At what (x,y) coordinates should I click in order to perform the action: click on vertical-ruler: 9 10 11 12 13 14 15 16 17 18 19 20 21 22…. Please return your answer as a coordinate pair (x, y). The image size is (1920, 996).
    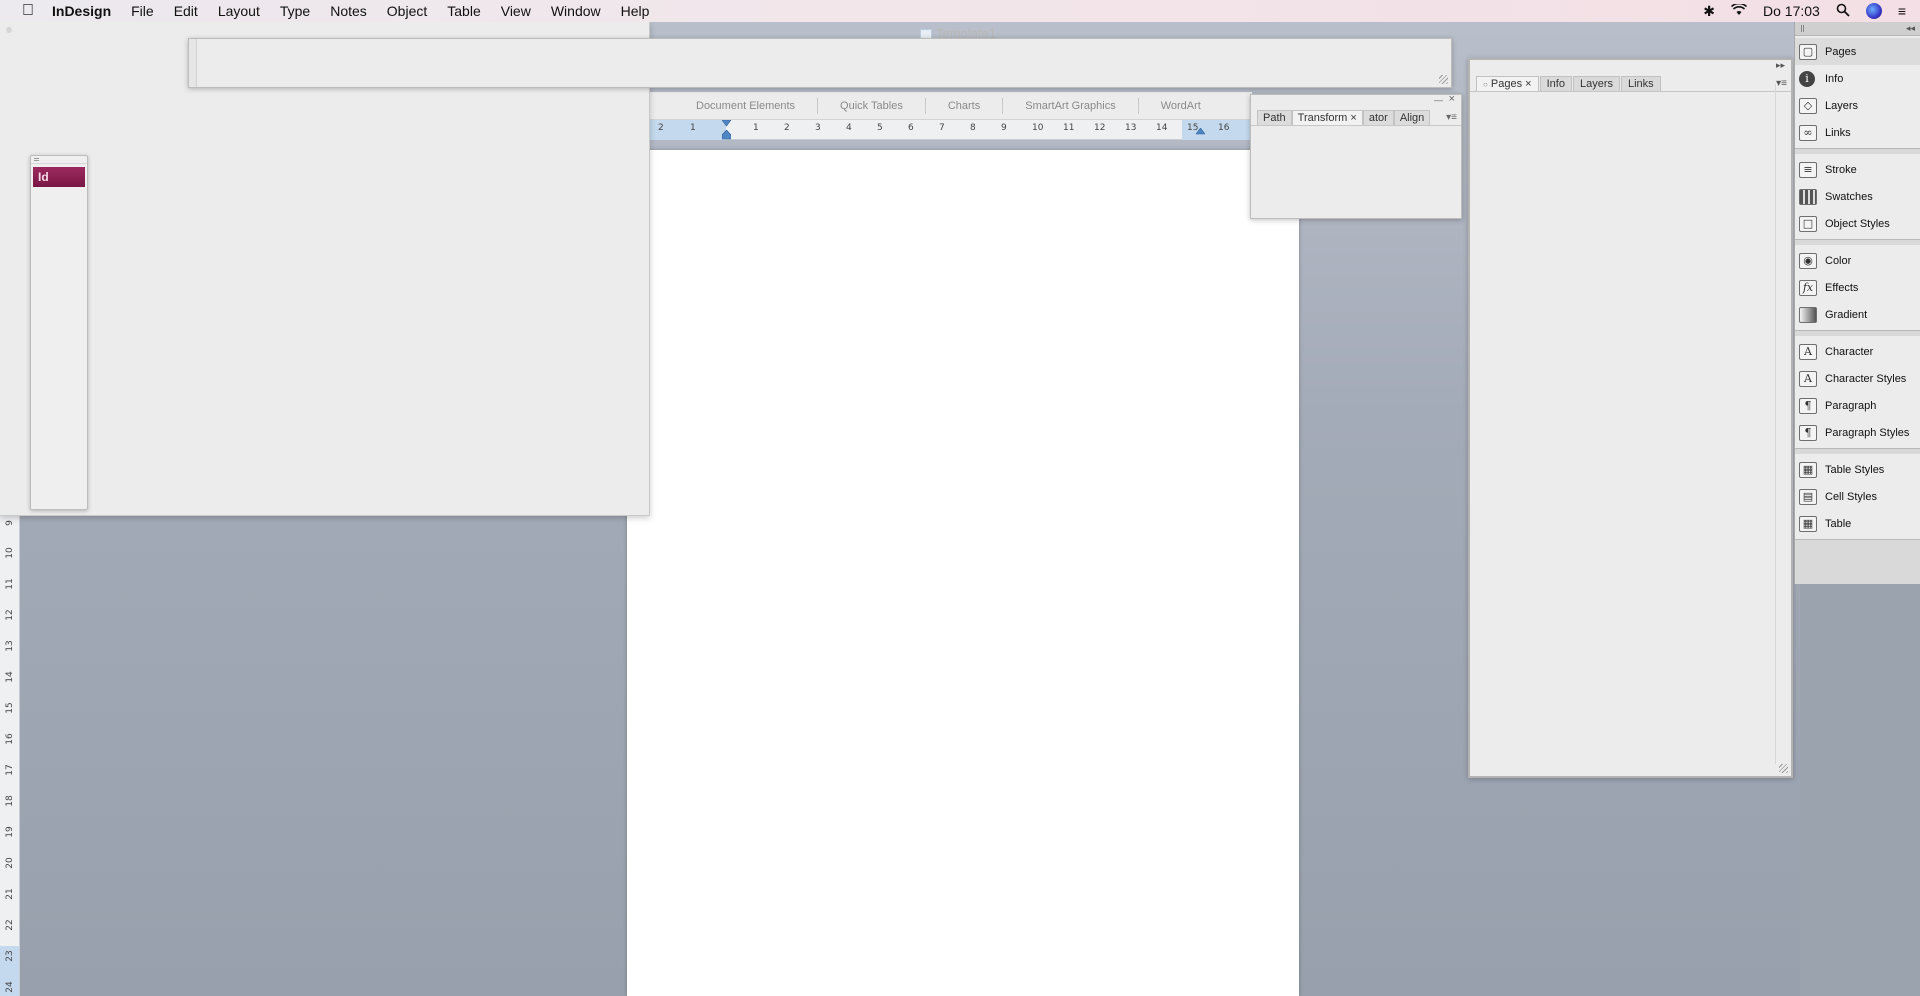
    Looking at the image, I should click on (10, 753).